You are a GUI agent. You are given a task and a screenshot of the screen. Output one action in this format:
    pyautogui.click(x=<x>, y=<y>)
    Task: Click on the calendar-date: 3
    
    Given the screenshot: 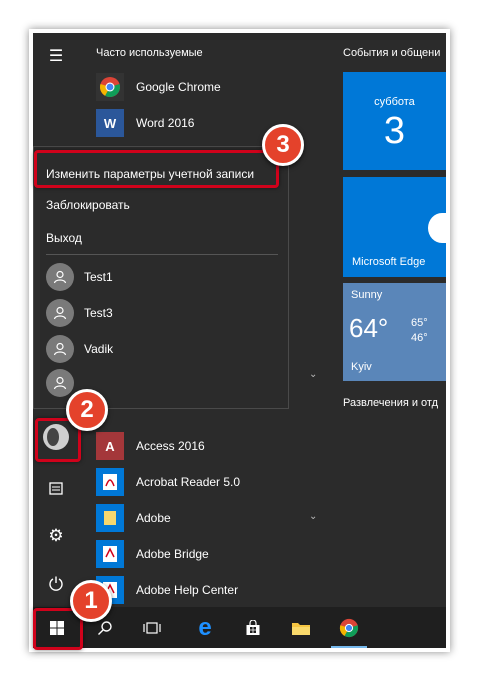 What is the action you would take?
    pyautogui.click(x=394, y=131)
    